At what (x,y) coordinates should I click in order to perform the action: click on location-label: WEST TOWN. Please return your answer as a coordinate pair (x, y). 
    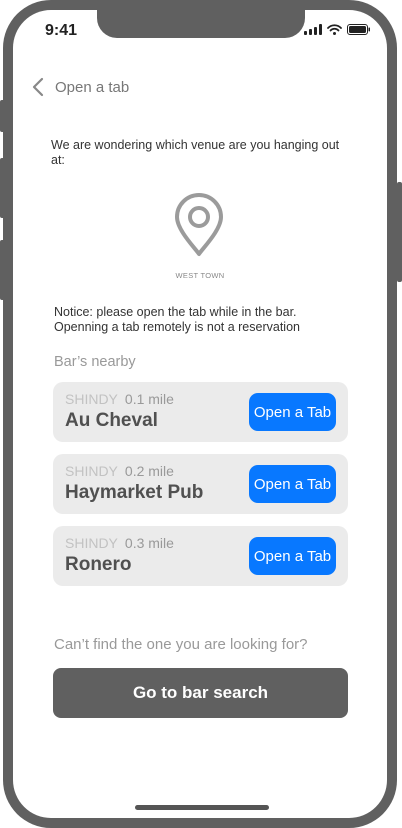
    Looking at the image, I should click on (200, 275).